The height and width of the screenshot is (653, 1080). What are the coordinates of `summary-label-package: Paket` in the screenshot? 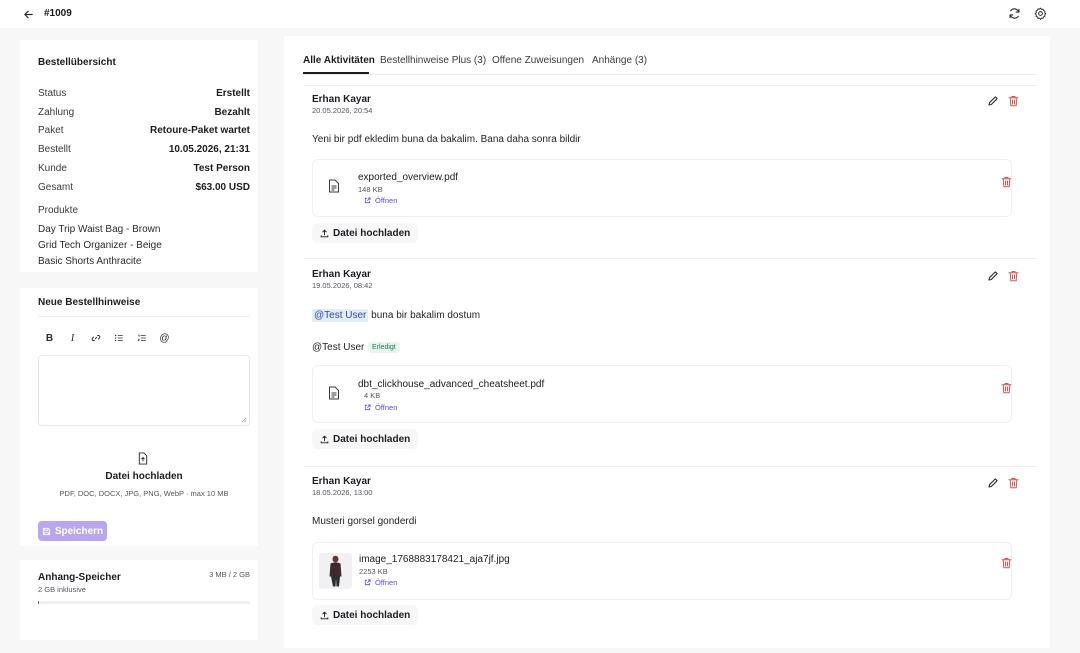 It's located at (51, 130).